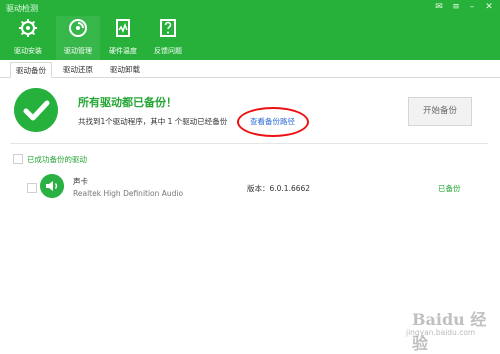  Describe the element at coordinates (78, 28) in the screenshot. I see `drive-manage-icon` at that location.